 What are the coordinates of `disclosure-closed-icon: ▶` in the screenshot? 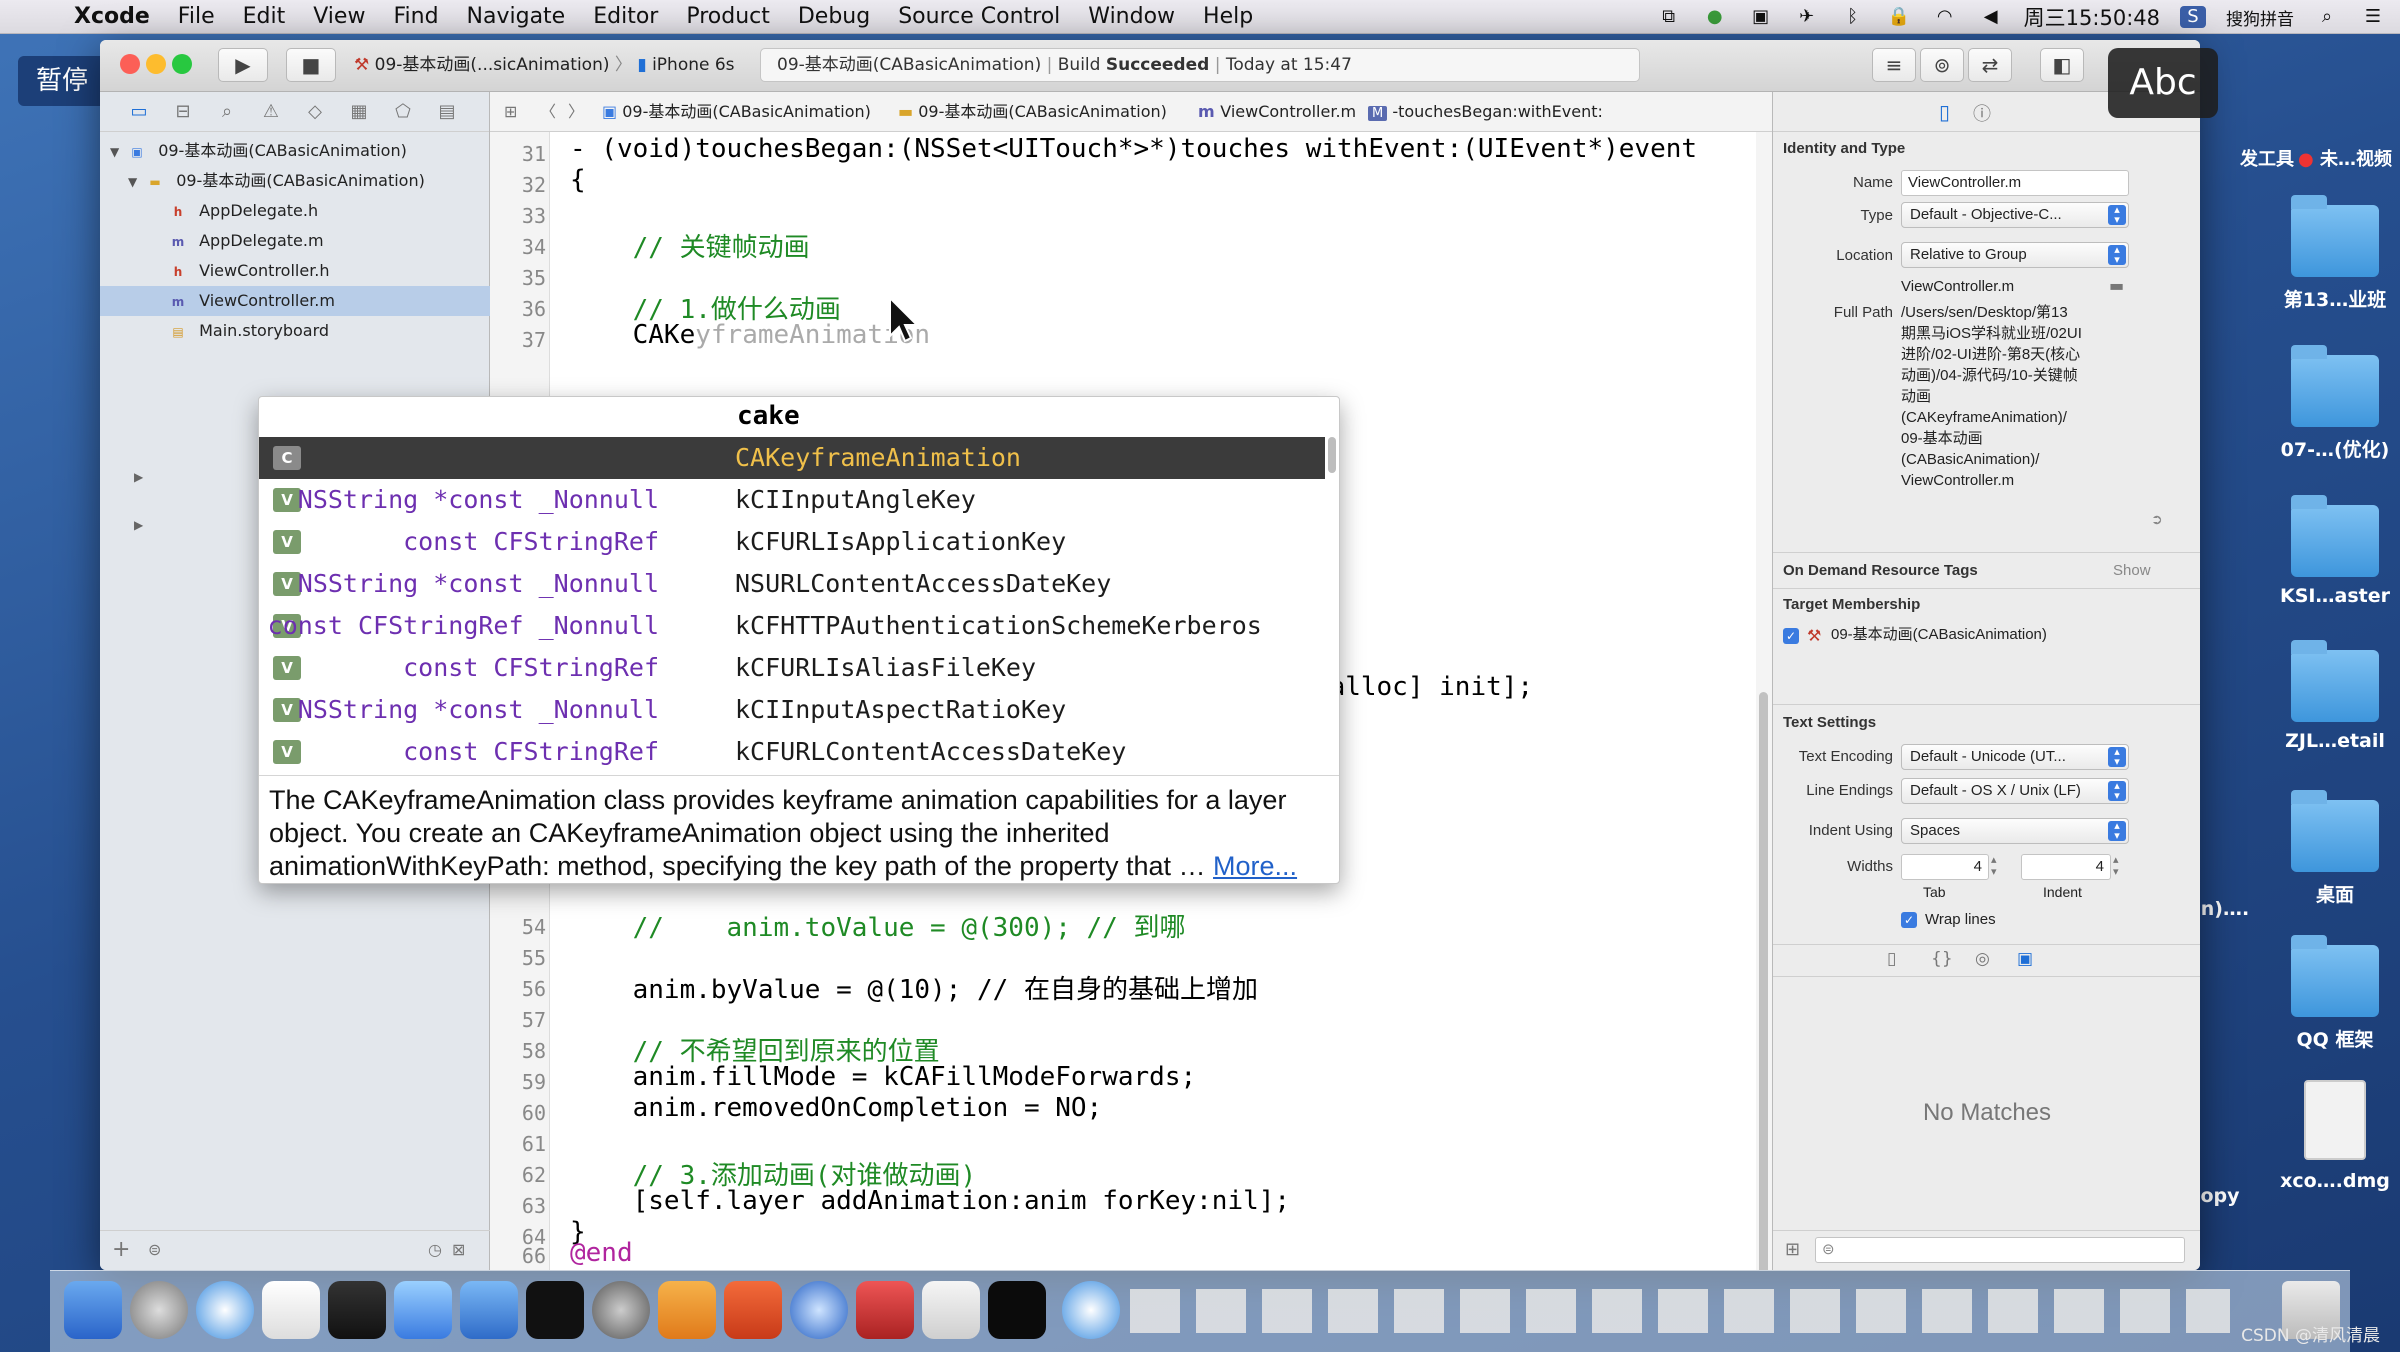 It's located at (138, 477).